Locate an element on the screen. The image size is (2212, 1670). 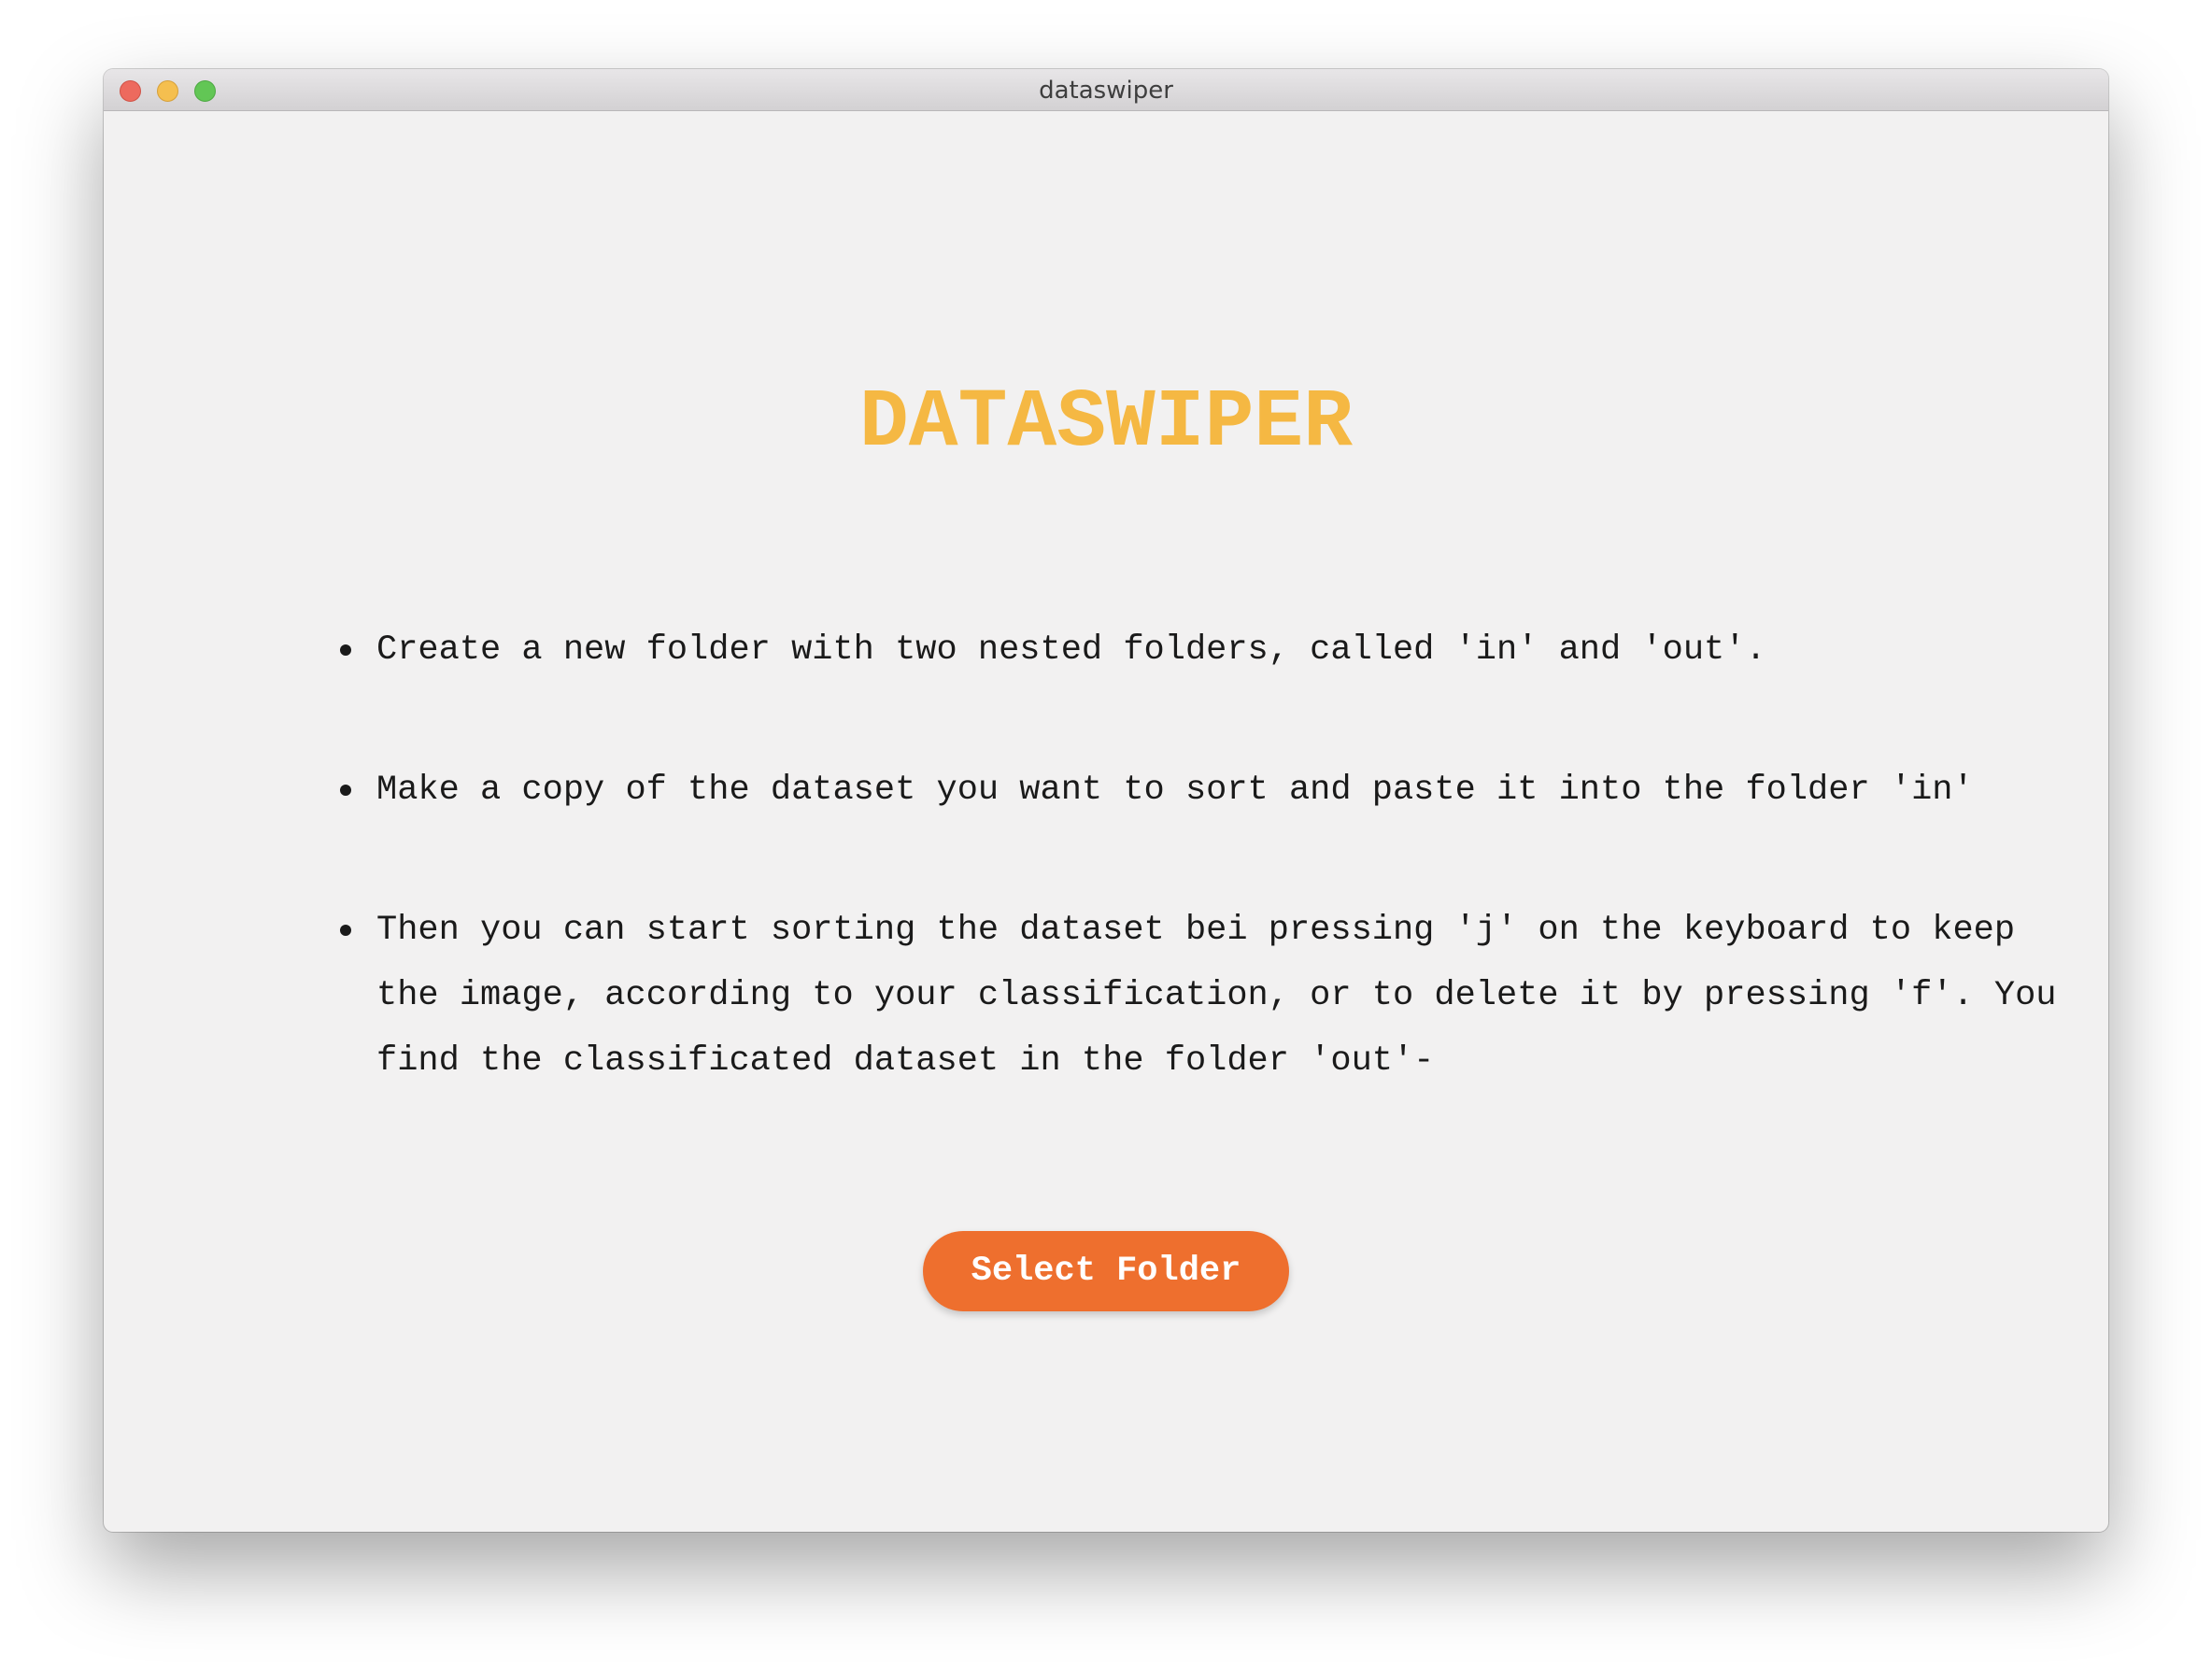
title-bar: dataswiper is located at coordinates (1106, 90).